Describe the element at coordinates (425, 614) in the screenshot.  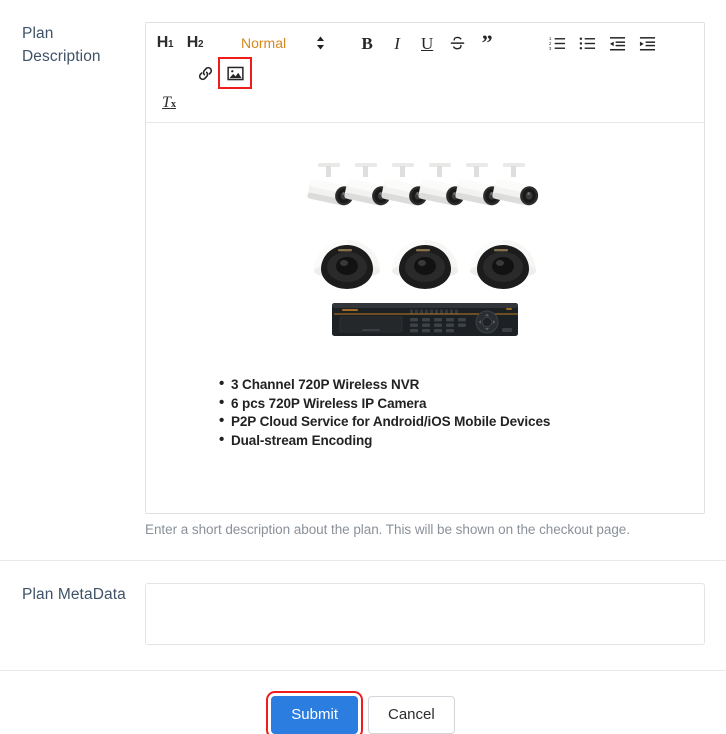
I see `plan-metadata-input` at that location.